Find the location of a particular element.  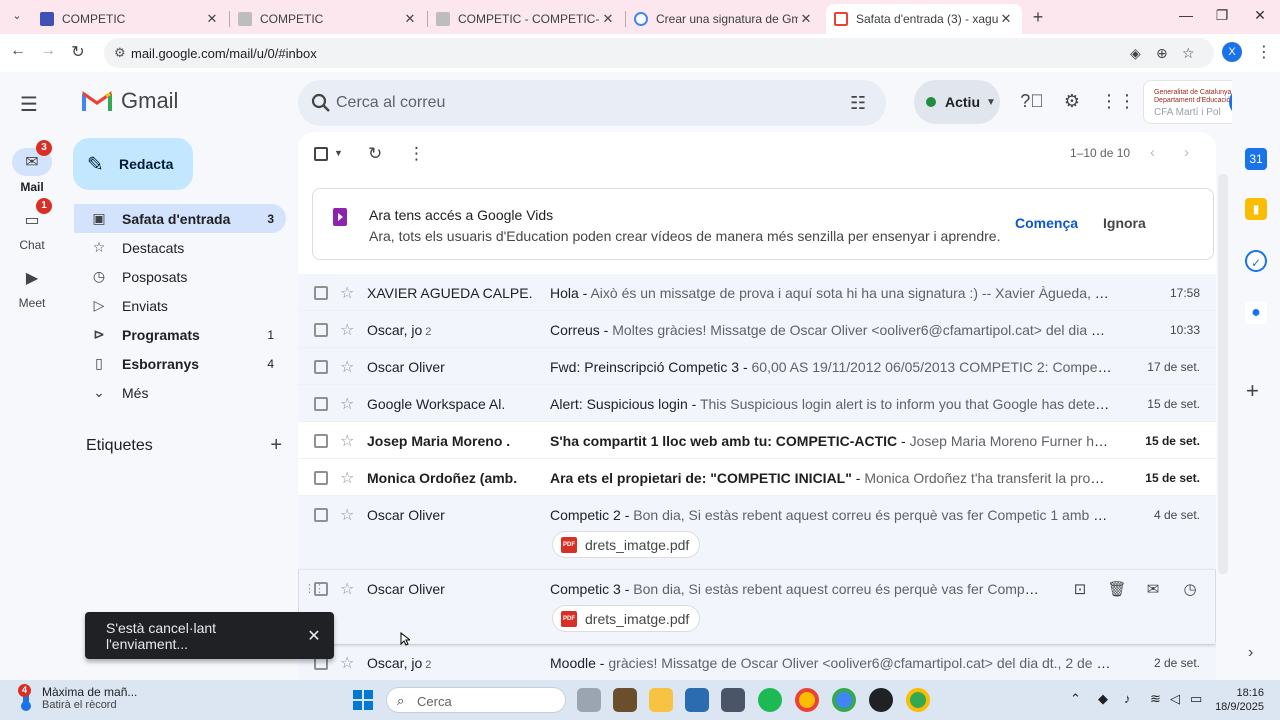

battery-icon: ▭ is located at coordinates (1196, 699).